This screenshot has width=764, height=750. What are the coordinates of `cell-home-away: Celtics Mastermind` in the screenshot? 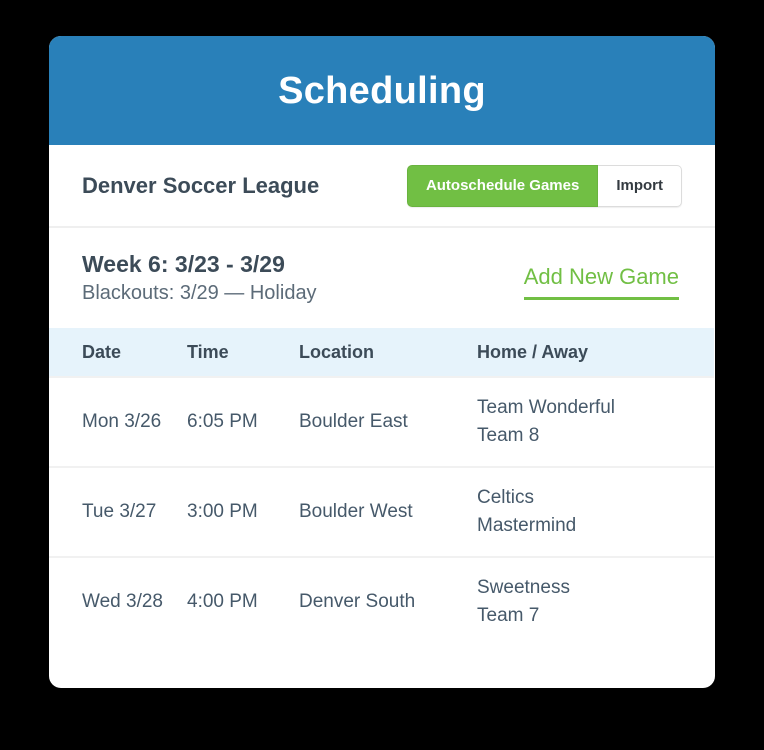 It's located at (578, 512).